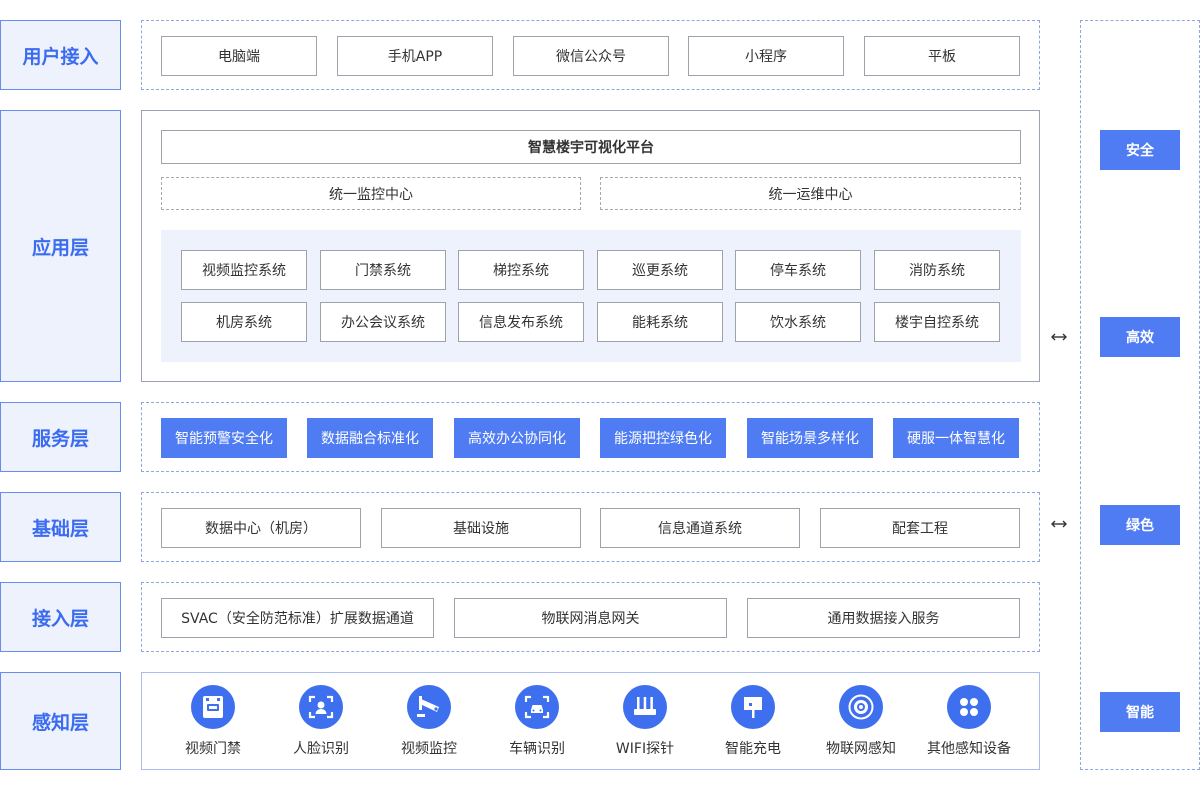 Image resolution: width=1200 pixels, height=790 pixels. Describe the element at coordinates (1140, 395) in the screenshot. I see `side-attributes-frame: 安全 高效 绿色 智能` at that location.